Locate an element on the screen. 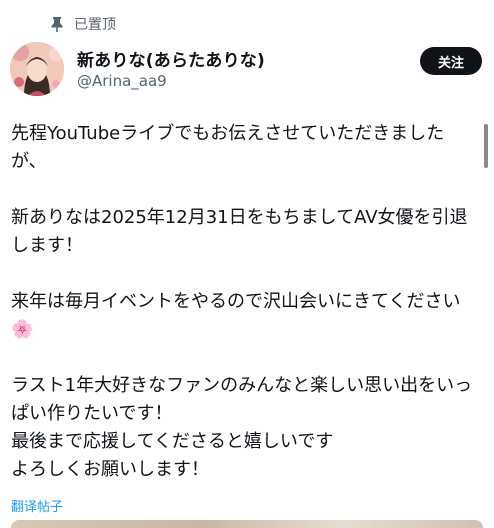 The height and width of the screenshot is (528, 494). tweet-header: 新ありな(あらたありな) @Arina_aa9 关注 is located at coordinates (246, 70).